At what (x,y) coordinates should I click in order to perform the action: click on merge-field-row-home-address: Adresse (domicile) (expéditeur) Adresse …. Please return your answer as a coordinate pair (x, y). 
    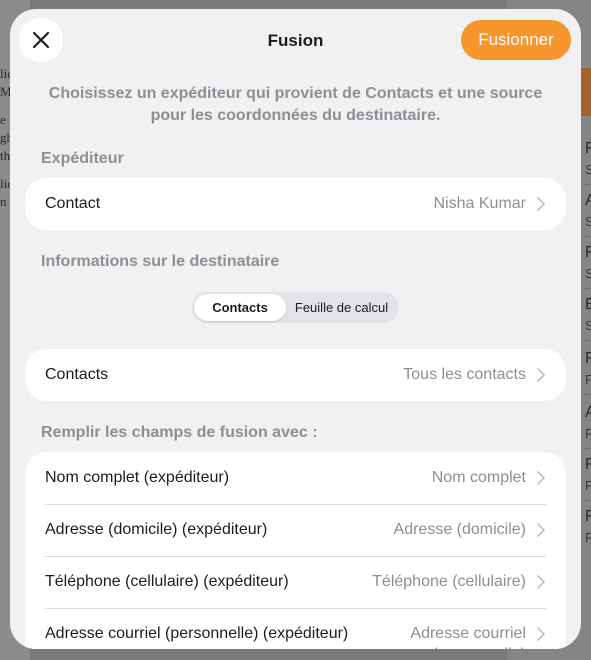
    Looking at the image, I should click on (295, 530).